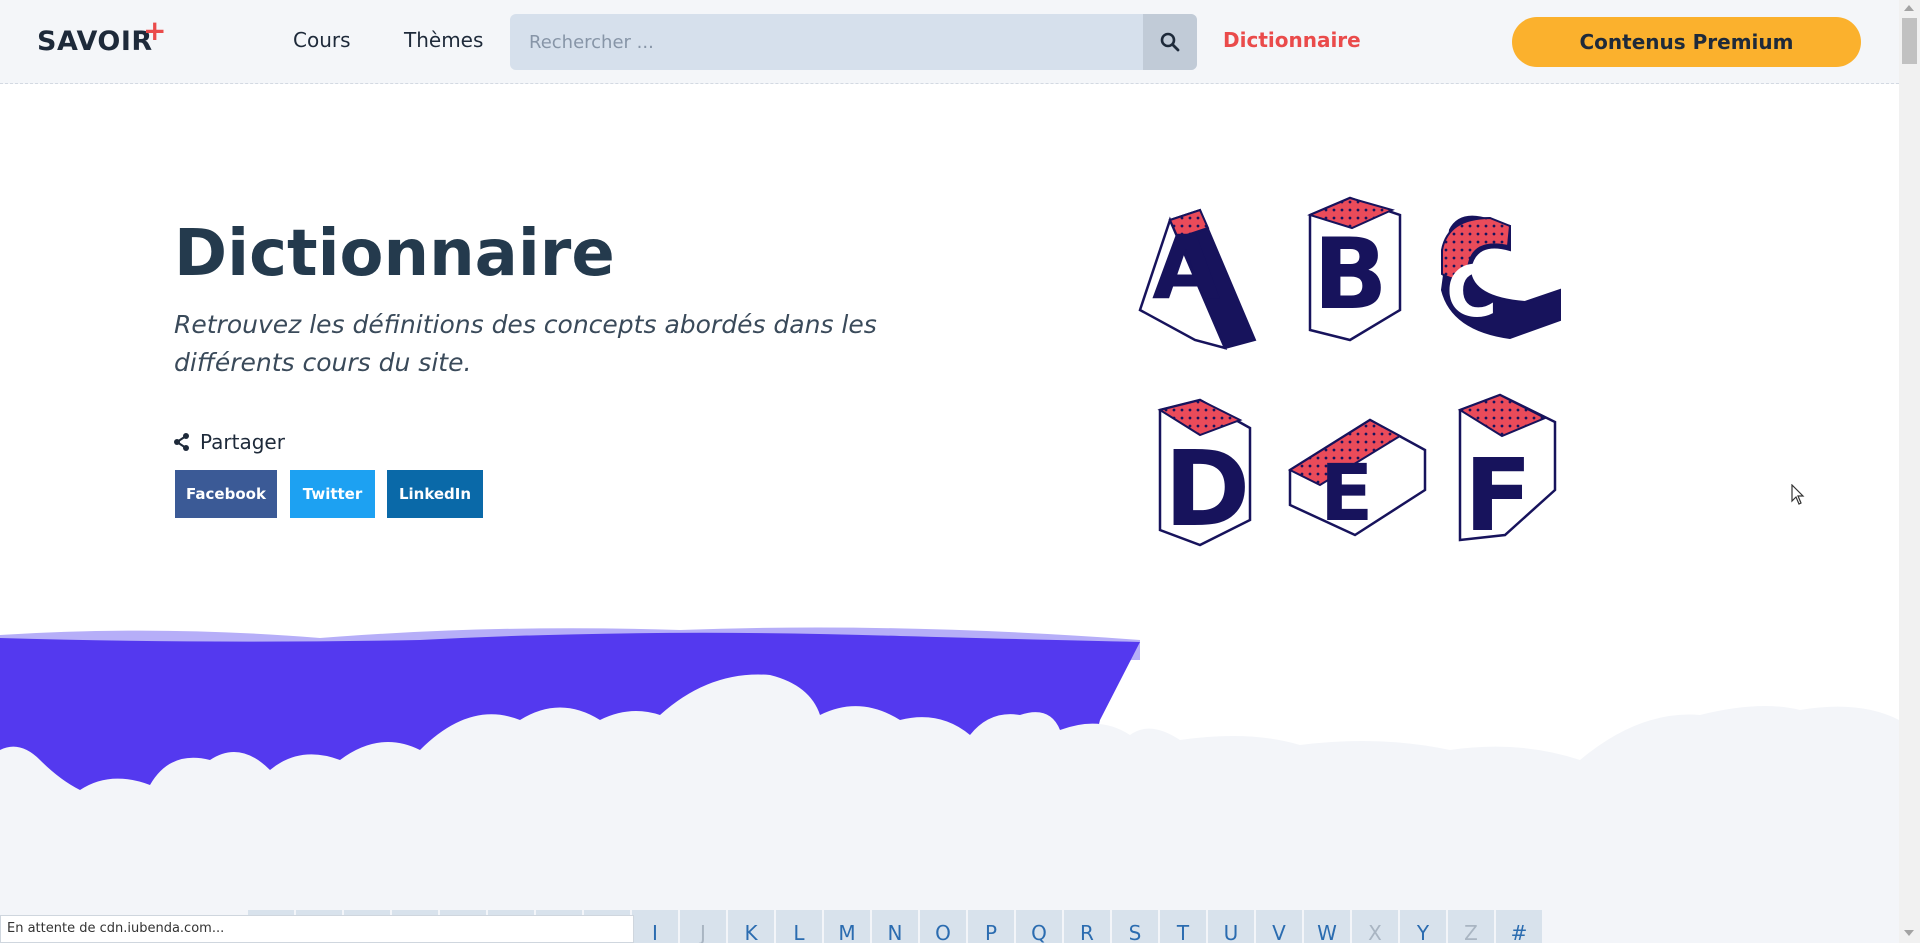  What do you see at coordinates (1686, 42) in the screenshot?
I see `premium-button: Contenus Premium` at bounding box center [1686, 42].